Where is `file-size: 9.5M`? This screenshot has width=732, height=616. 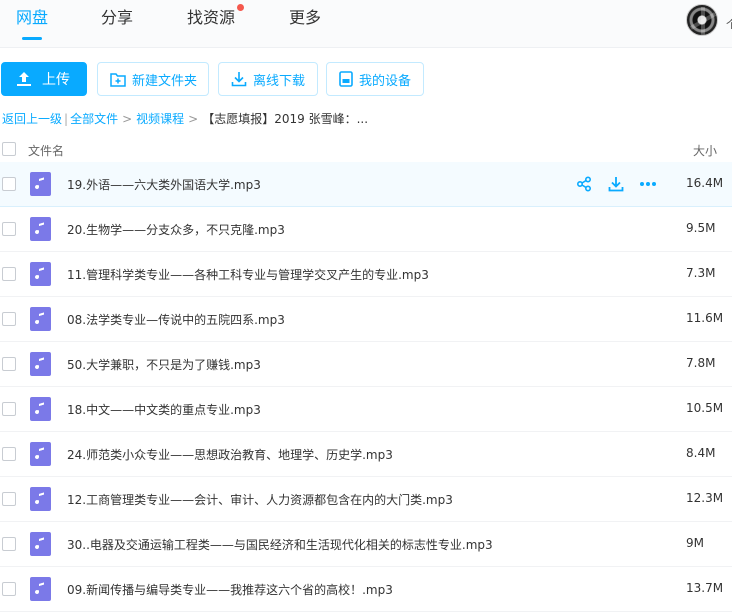
file-size: 9.5M is located at coordinates (701, 228).